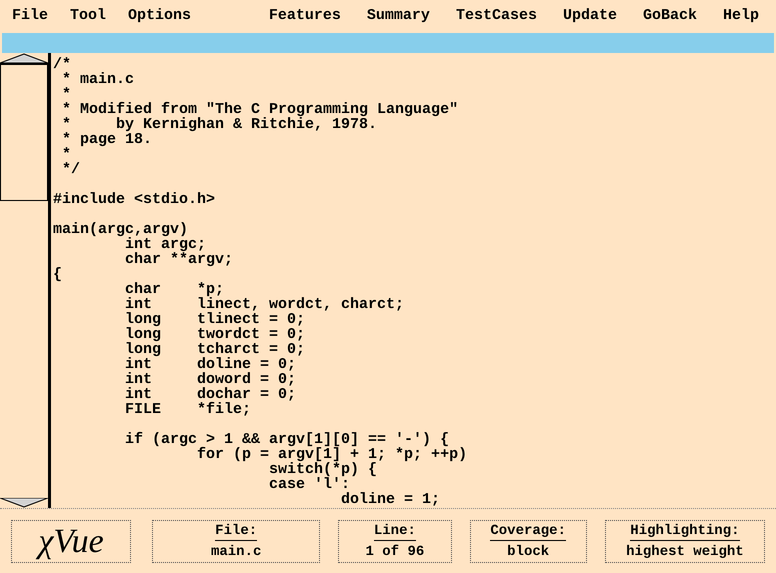  I want to click on code-line: if (argc > 1 && argv[1][0] == '-') {, so click(287, 439).